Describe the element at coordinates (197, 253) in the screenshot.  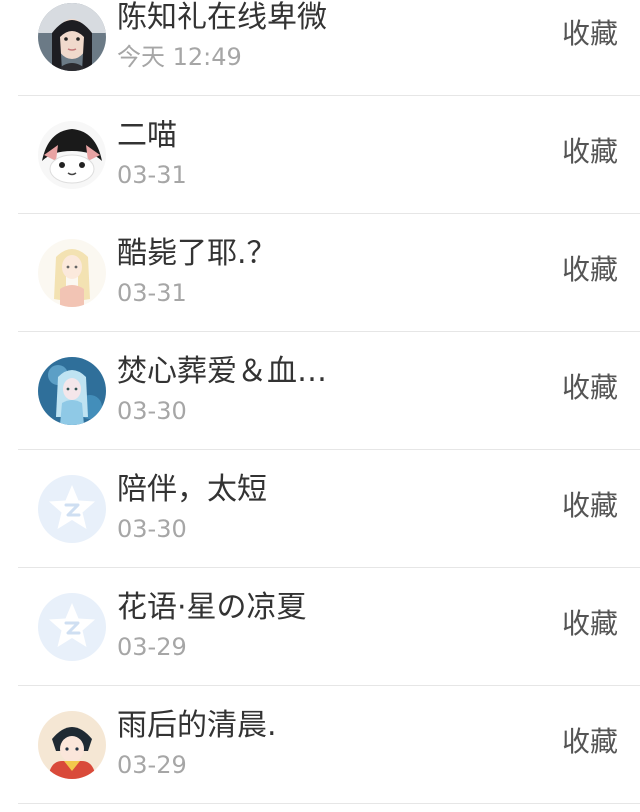
I see `item-name: 酷毙了耶.？` at that location.